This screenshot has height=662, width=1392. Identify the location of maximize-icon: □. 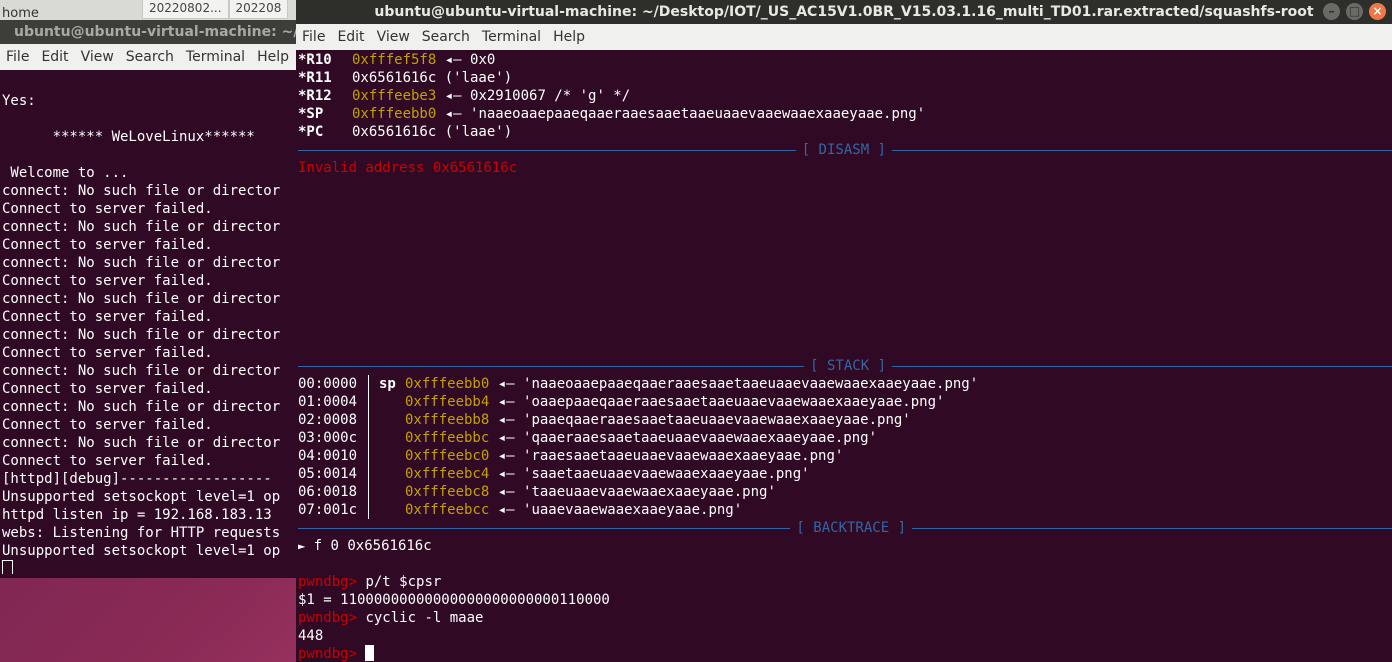
(1354, 11).